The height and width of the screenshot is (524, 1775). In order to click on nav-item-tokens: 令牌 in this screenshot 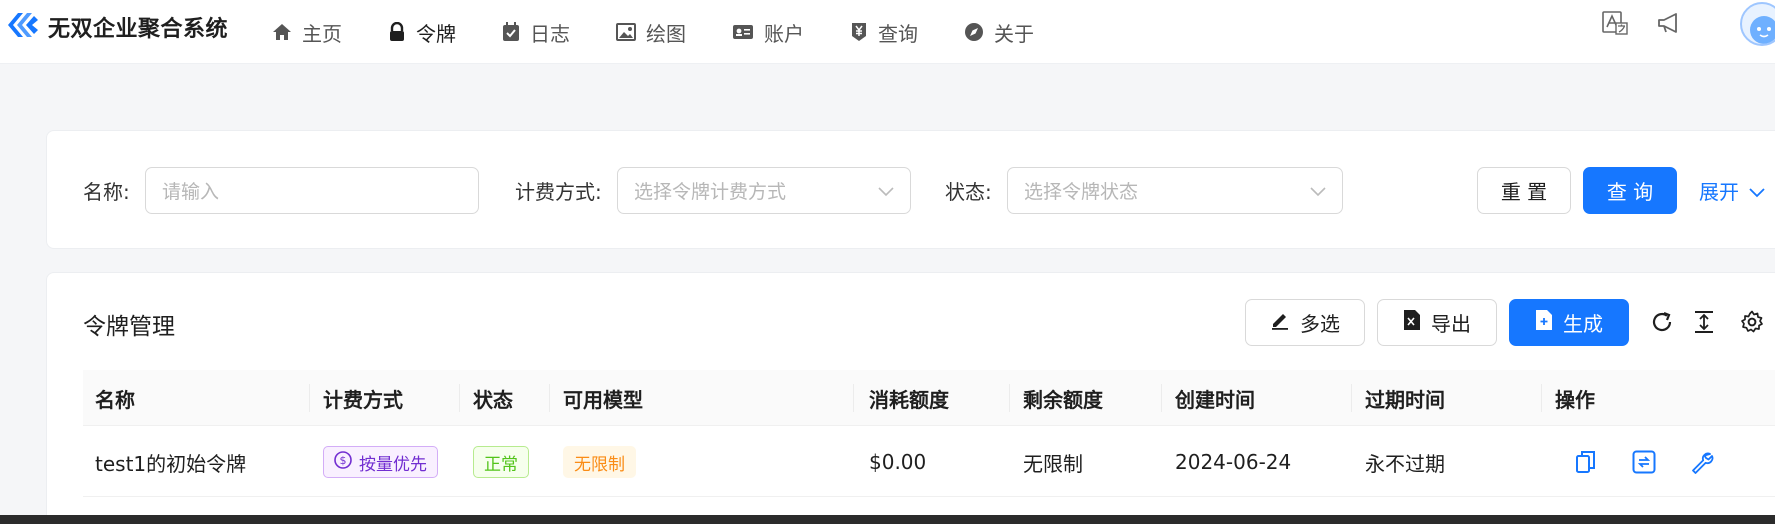, I will do `click(422, 32)`.